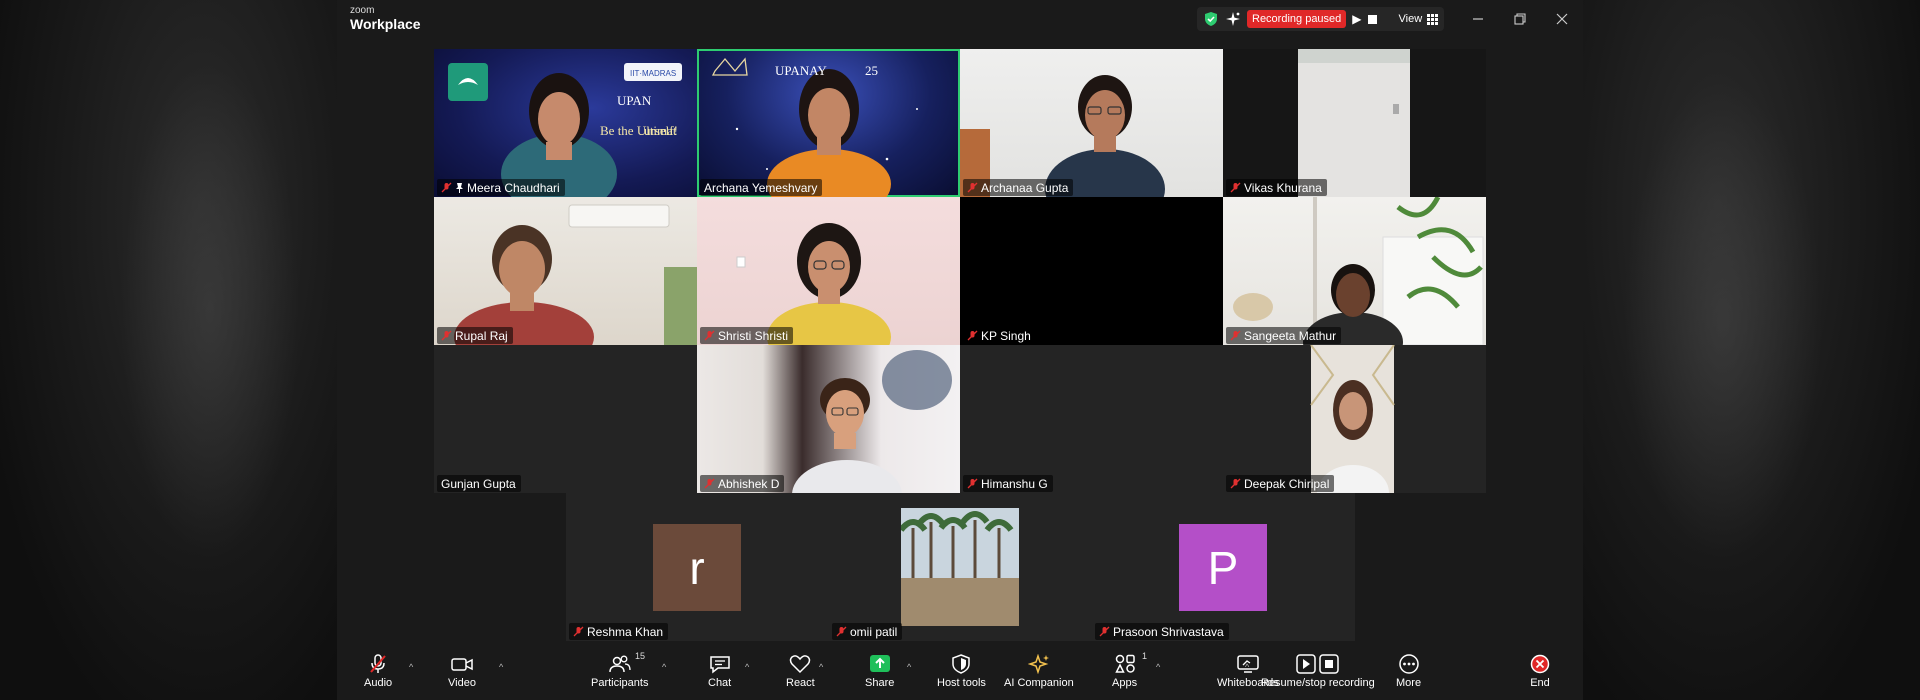 The image size is (1920, 700). I want to click on participants-options-chevron-icon: ^, so click(664, 667).